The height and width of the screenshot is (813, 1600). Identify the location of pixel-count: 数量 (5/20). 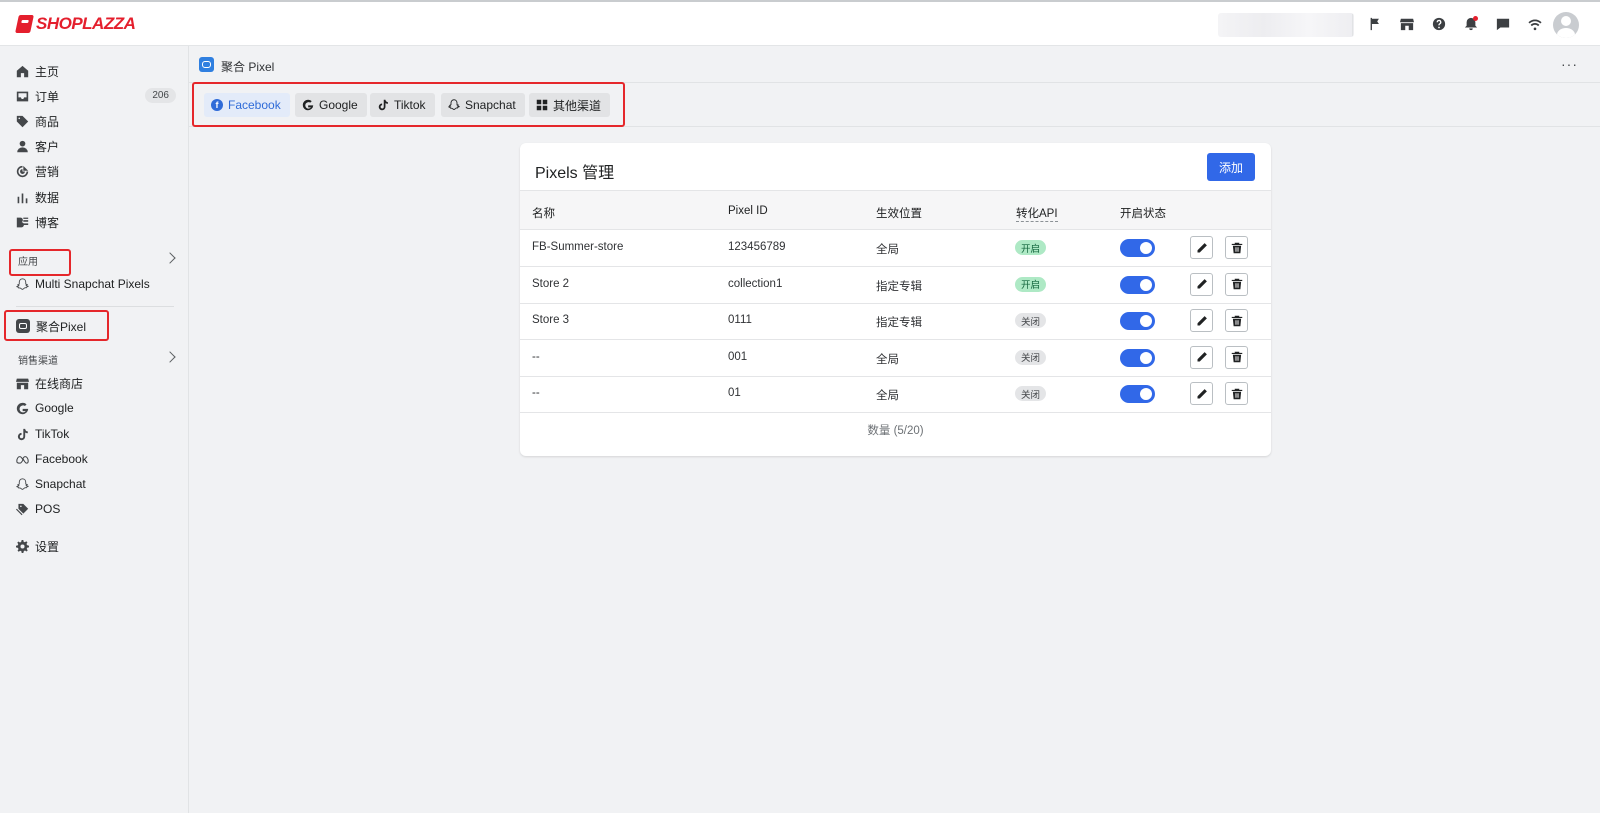
(895, 431).